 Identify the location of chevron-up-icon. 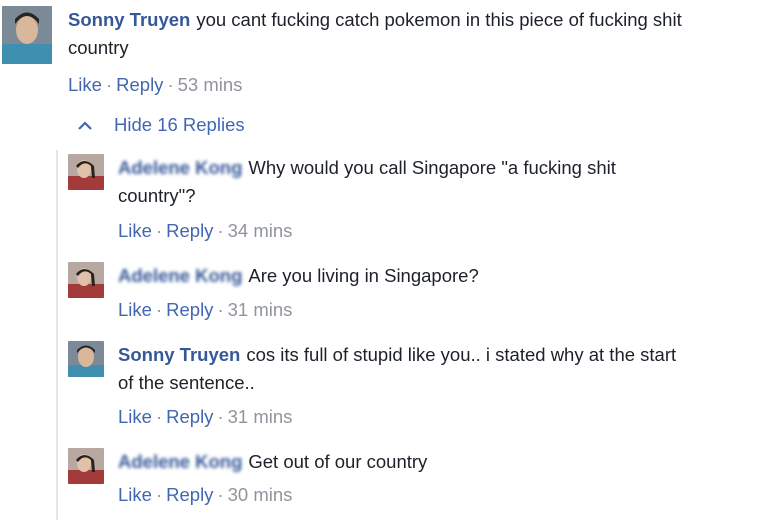
(88, 127).